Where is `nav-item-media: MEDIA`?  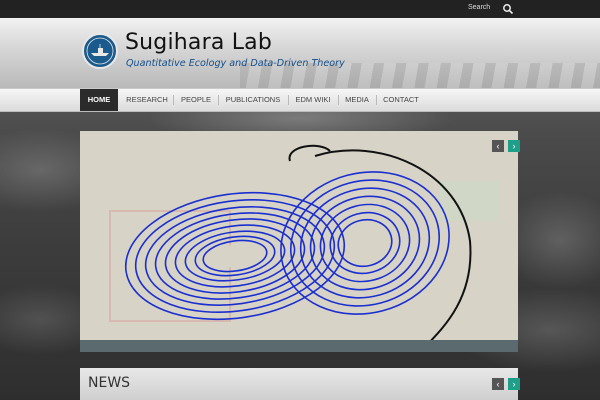 nav-item-media: MEDIA is located at coordinates (357, 100).